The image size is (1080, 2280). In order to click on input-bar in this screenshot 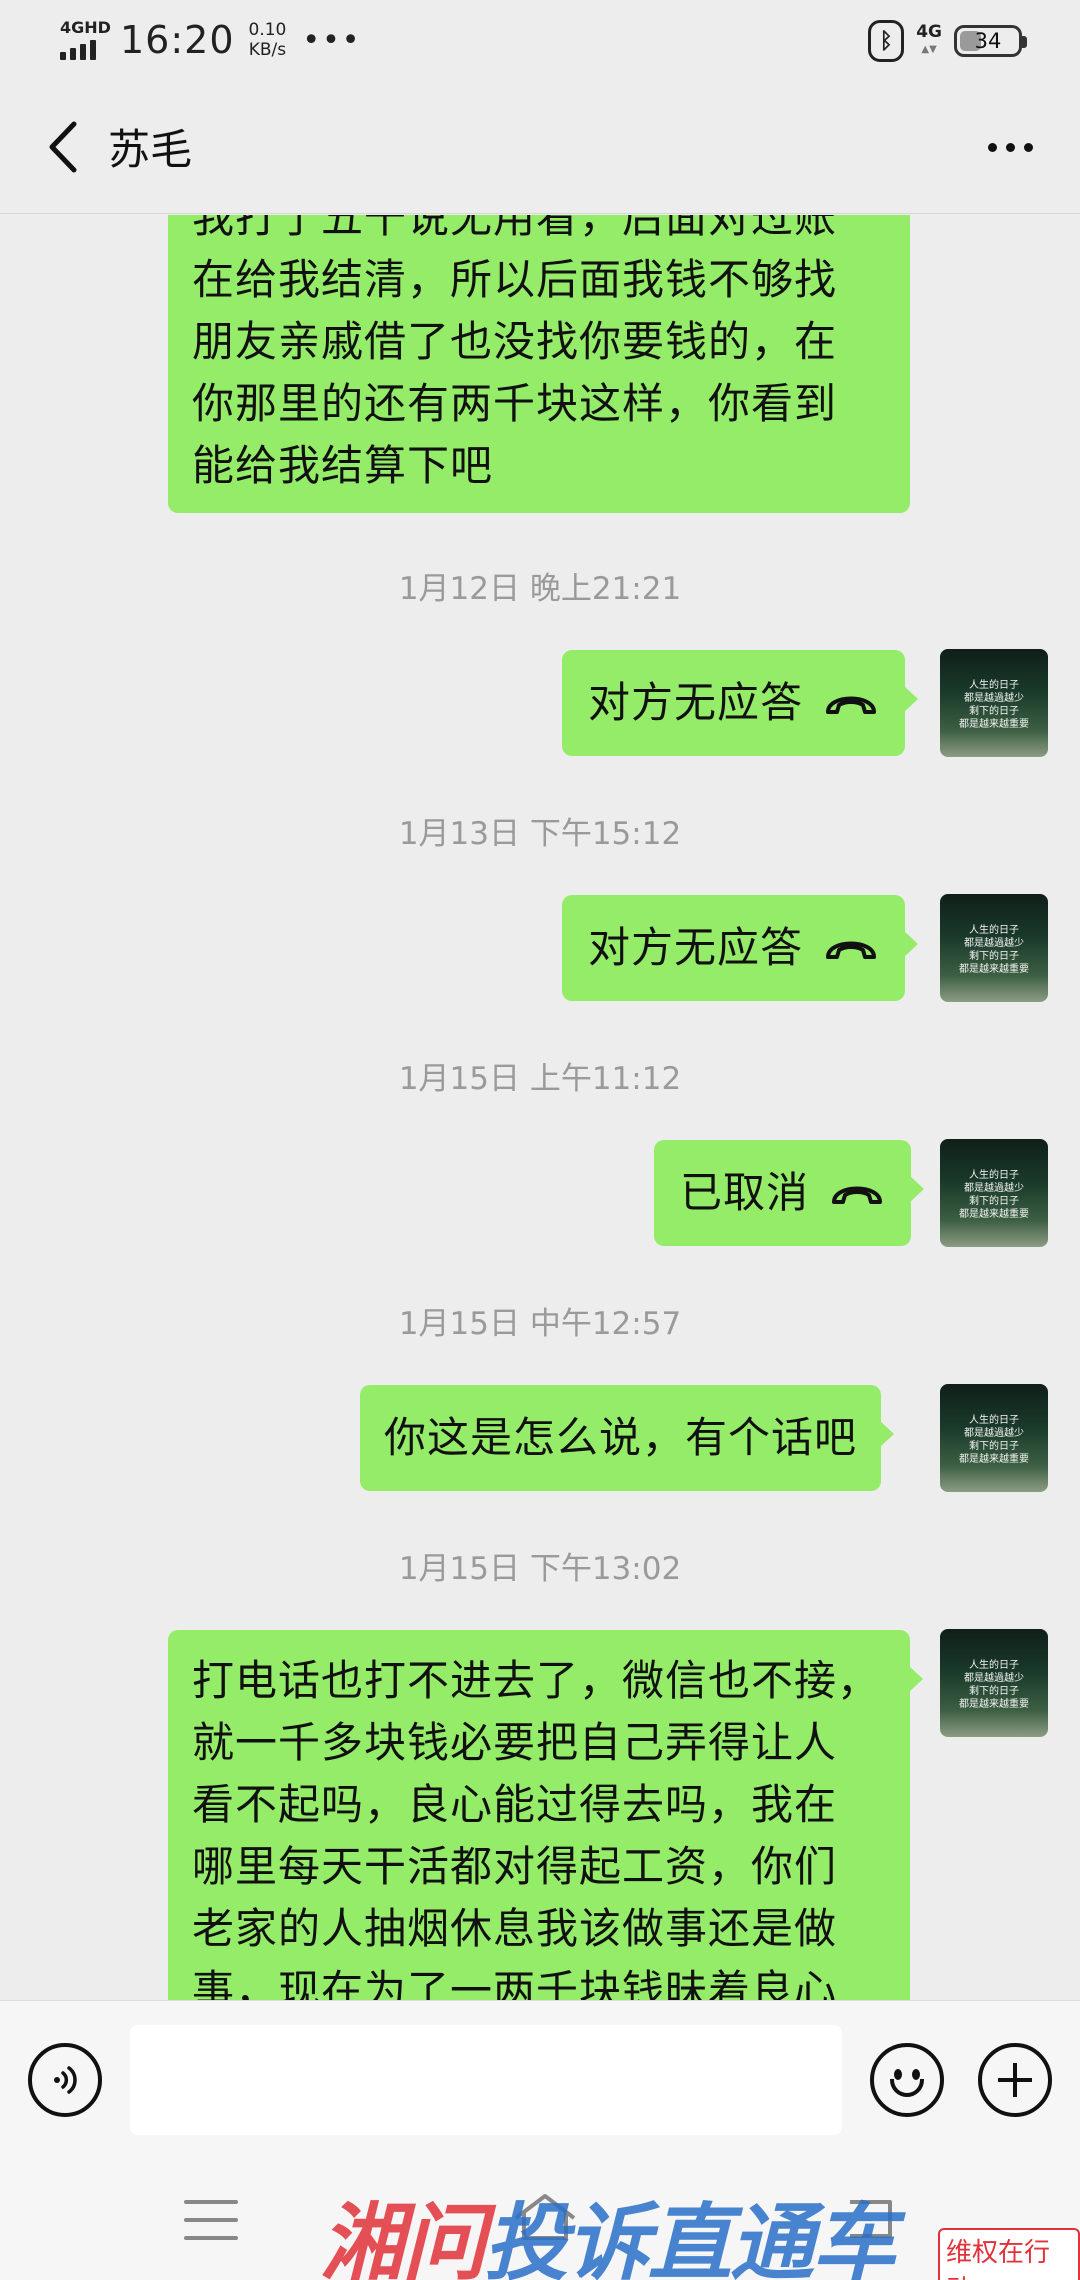, I will do `click(540, 2080)`.